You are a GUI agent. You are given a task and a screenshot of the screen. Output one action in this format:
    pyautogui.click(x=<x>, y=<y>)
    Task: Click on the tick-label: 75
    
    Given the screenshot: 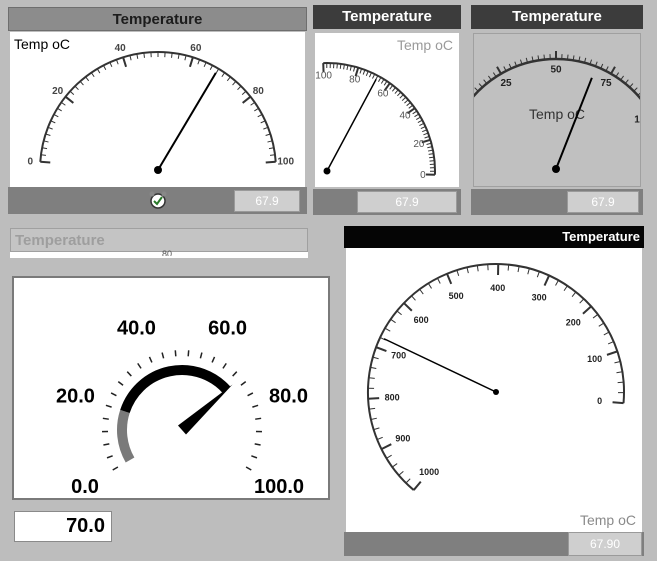 What is the action you would take?
    pyautogui.click(x=606, y=83)
    